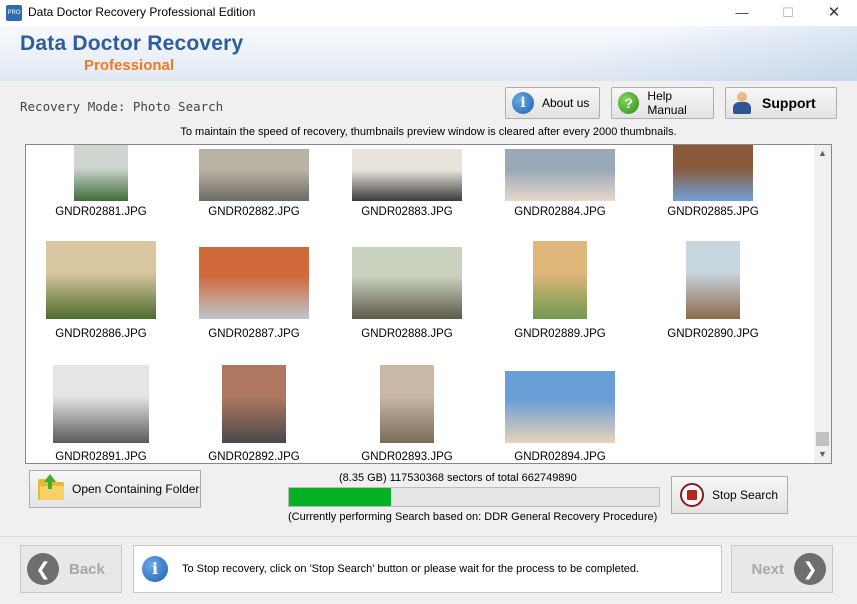 This screenshot has width=857, height=604. I want to click on help-manual-button: ? Help Manual, so click(662, 103).